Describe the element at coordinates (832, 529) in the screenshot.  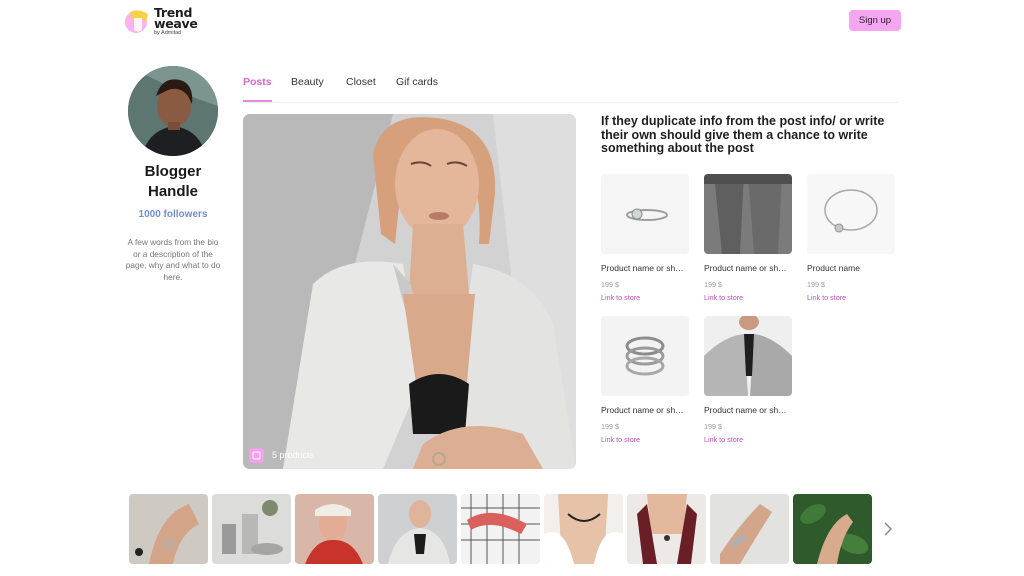
I see `thumbnail-green-leaves-hand` at that location.